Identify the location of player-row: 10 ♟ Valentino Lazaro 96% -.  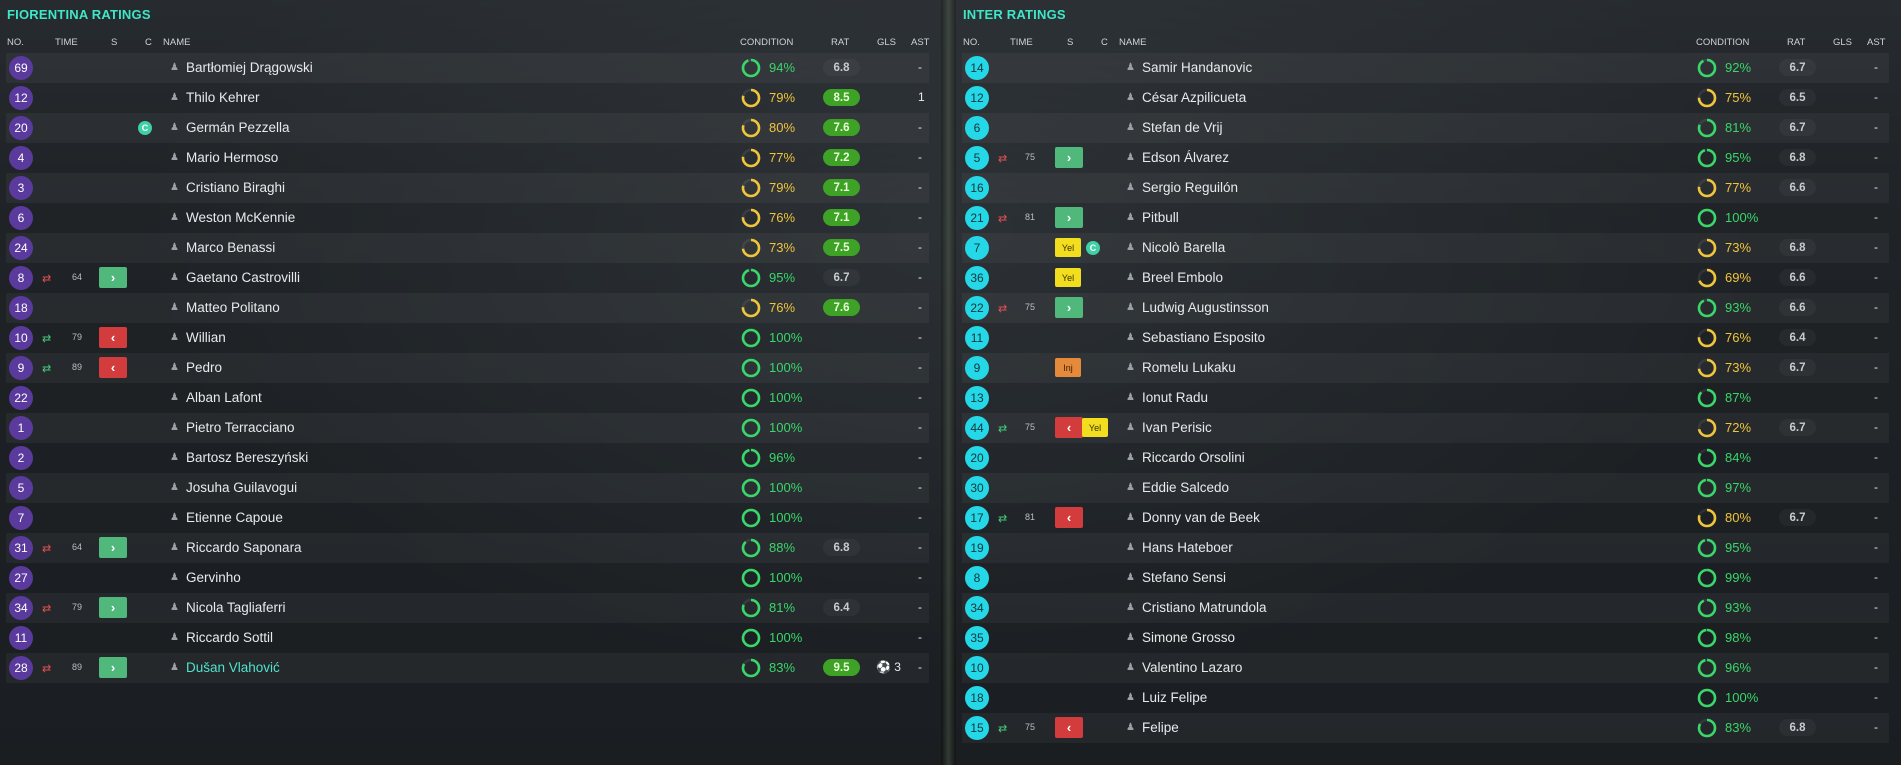
(1425, 668).